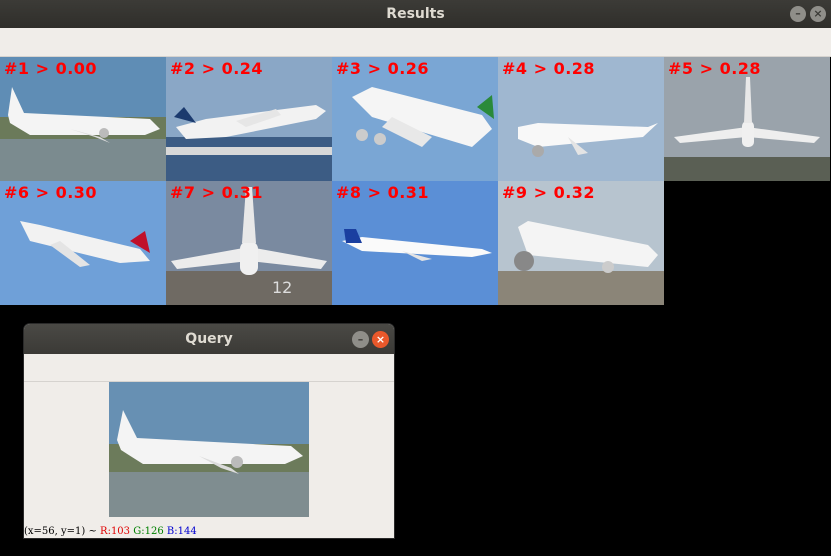 The image size is (831, 556). I want to click on query-titlebar: Query, so click(209, 339).